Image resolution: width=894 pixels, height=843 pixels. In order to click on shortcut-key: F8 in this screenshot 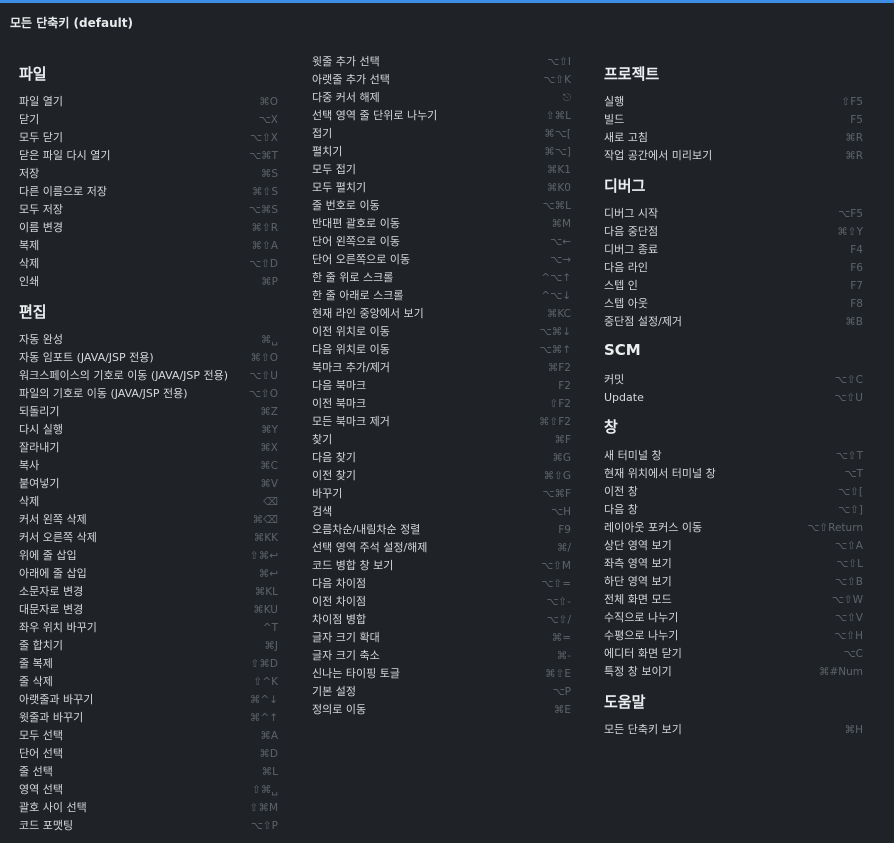, I will do `click(856, 304)`.